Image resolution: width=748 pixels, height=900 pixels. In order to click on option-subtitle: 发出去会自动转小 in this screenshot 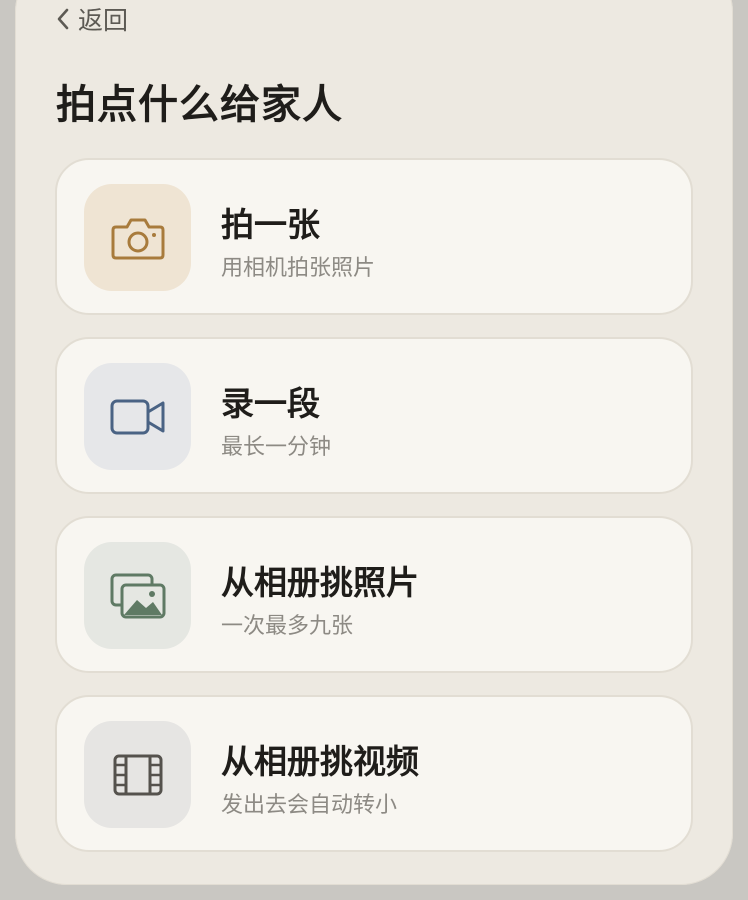, I will do `click(309, 805)`.